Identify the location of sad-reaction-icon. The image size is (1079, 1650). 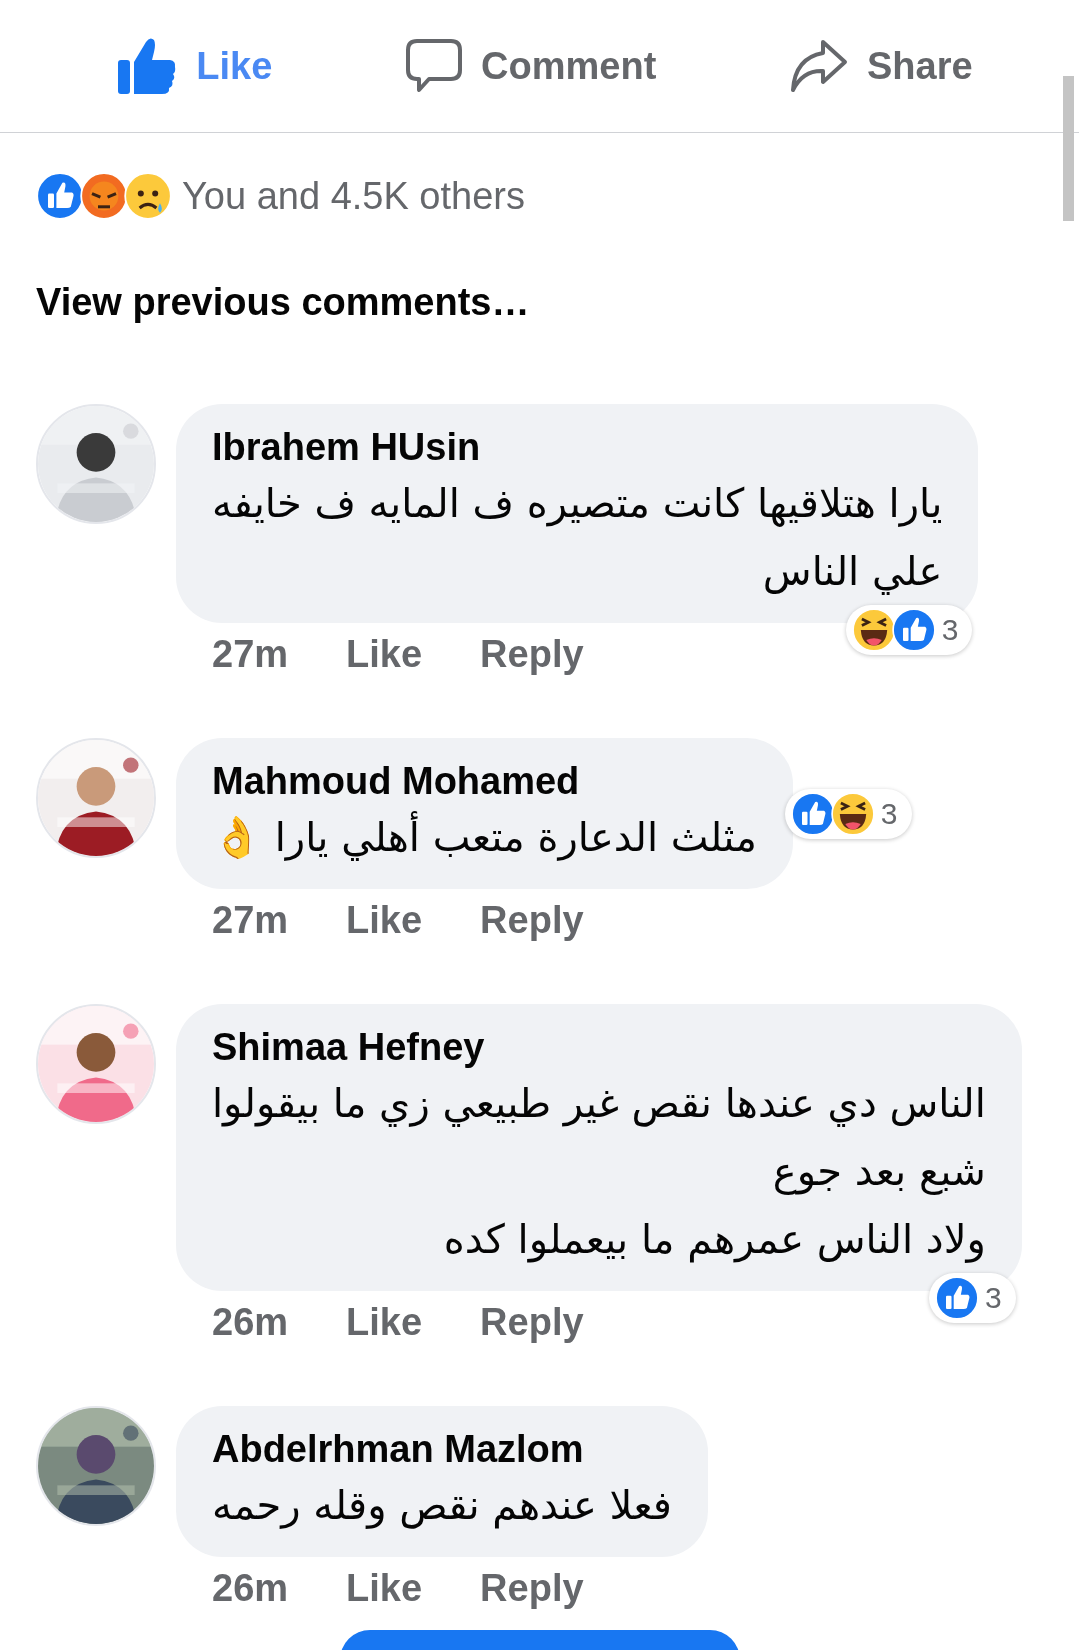
(148, 196).